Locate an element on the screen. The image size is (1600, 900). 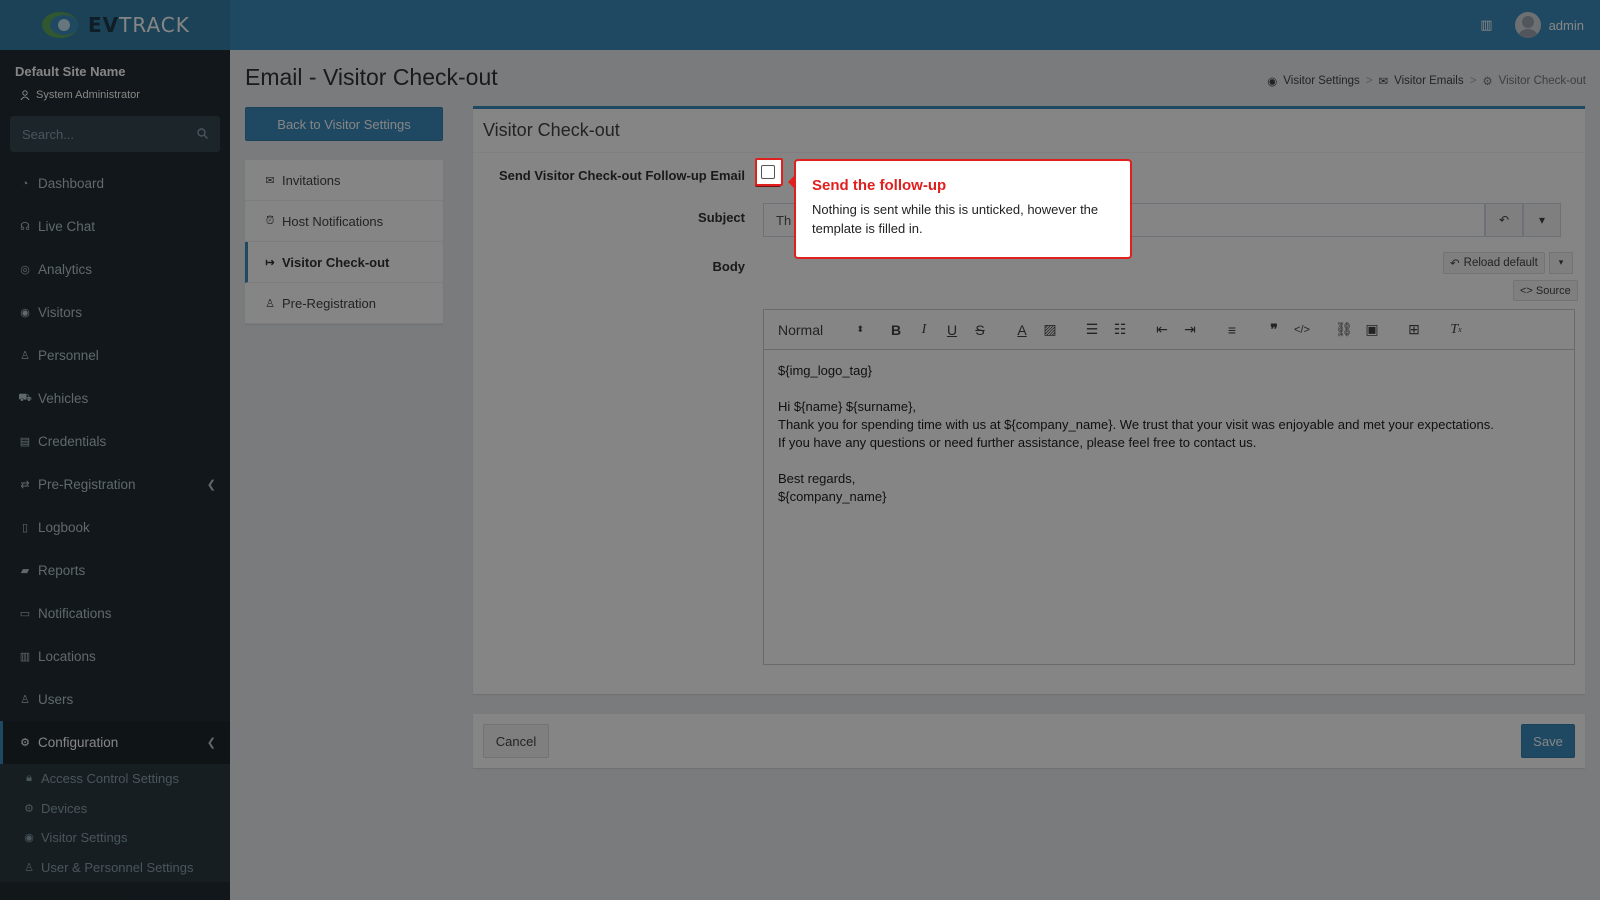
highlighted-send-followup-checkbox is located at coordinates (768, 172).